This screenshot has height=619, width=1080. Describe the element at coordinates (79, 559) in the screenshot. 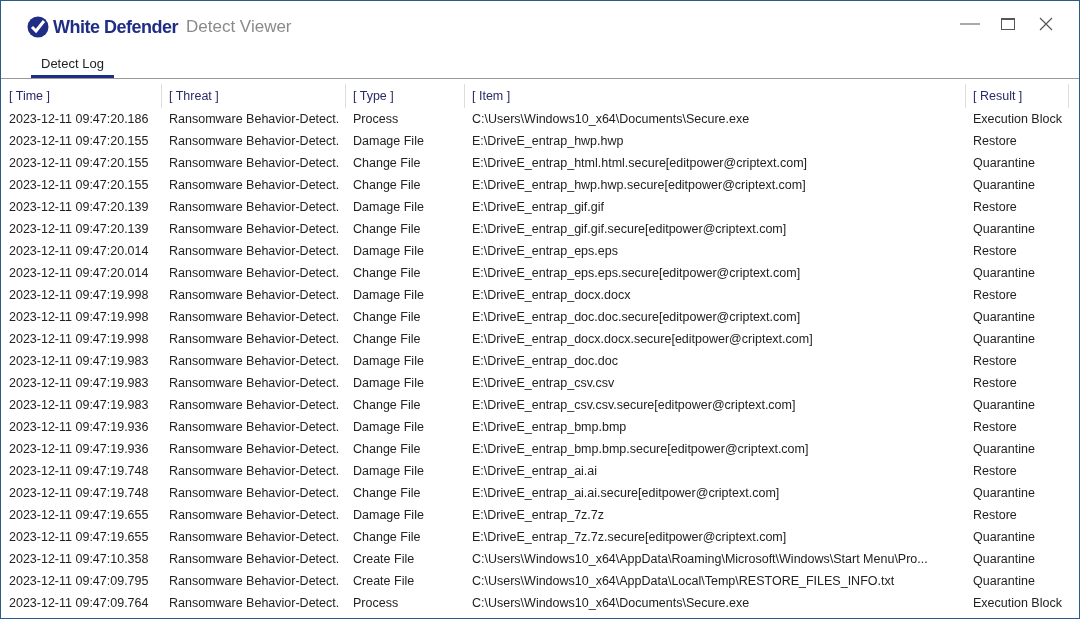

I see `table-cell: 2023-12-11 09:47:10.358` at that location.